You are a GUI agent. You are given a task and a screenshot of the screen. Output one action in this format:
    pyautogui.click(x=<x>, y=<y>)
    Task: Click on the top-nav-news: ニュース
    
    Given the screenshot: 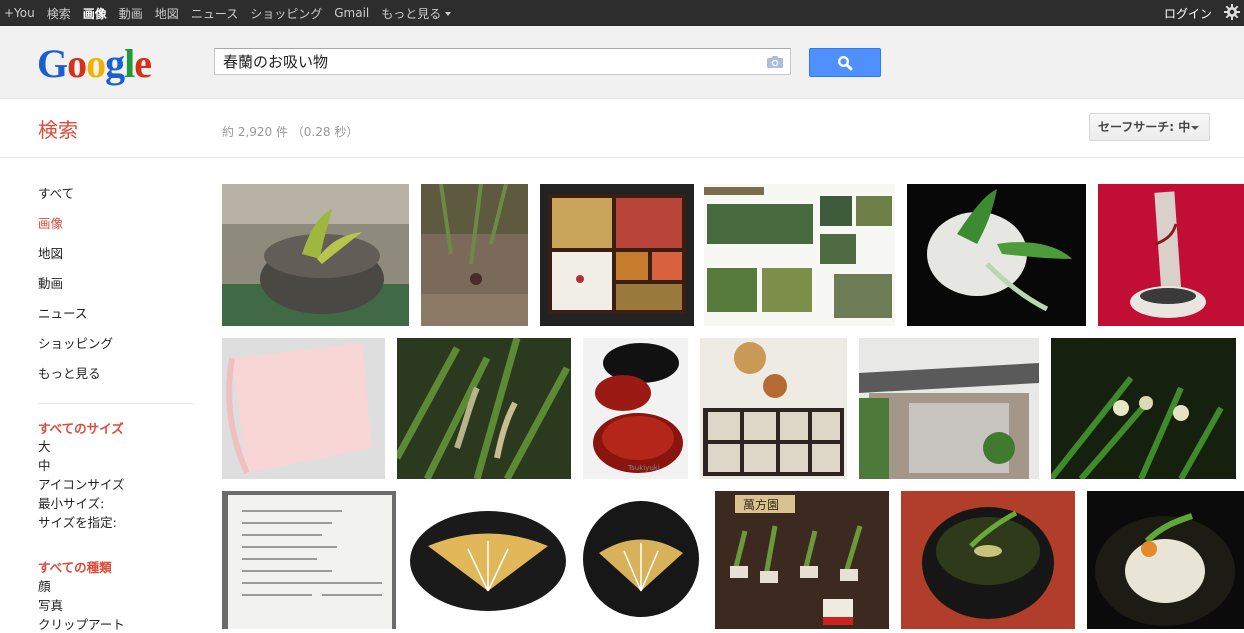 What is the action you would take?
    pyautogui.click(x=214, y=13)
    